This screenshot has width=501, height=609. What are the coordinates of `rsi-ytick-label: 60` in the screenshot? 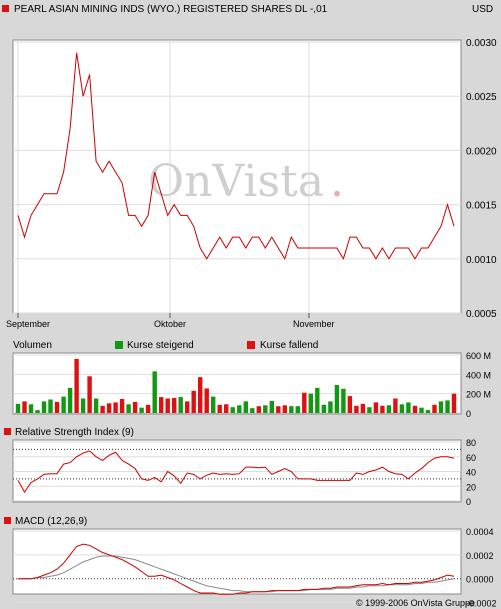 It's located at (471, 458).